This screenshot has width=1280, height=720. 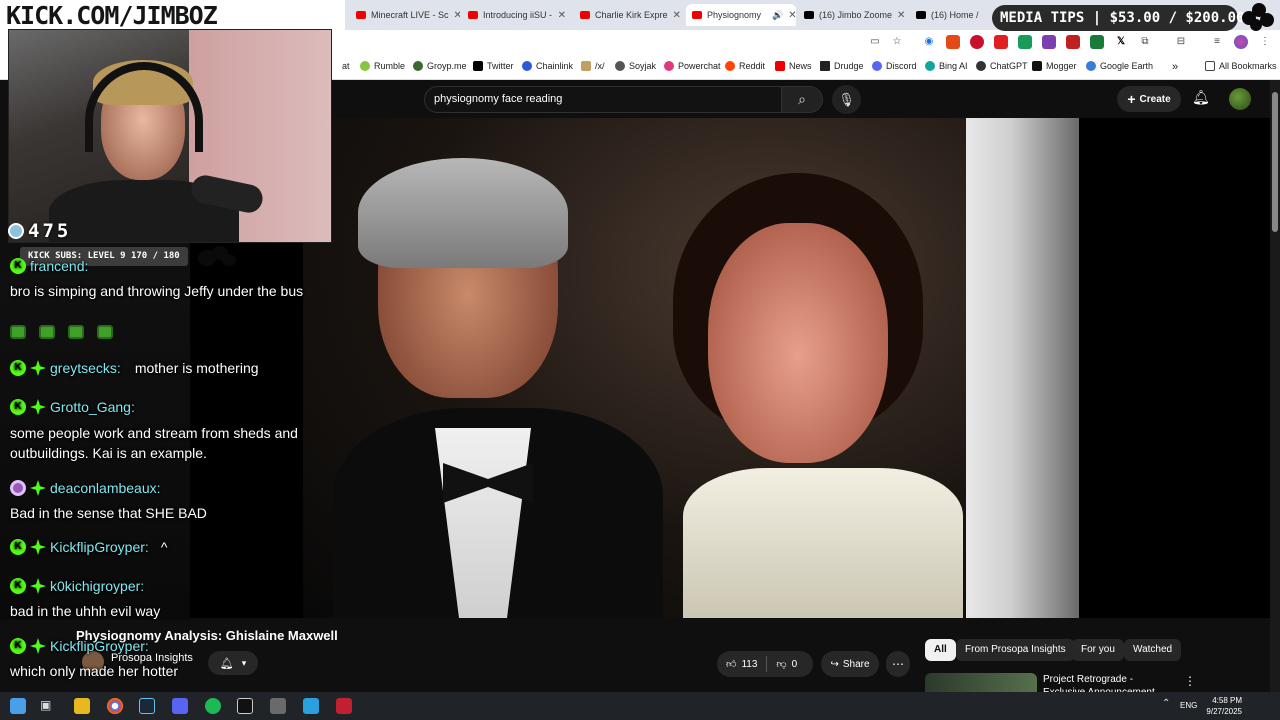 What do you see at coordinates (1181, 42) in the screenshot?
I see `tab-search-icon: ⊟` at bounding box center [1181, 42].